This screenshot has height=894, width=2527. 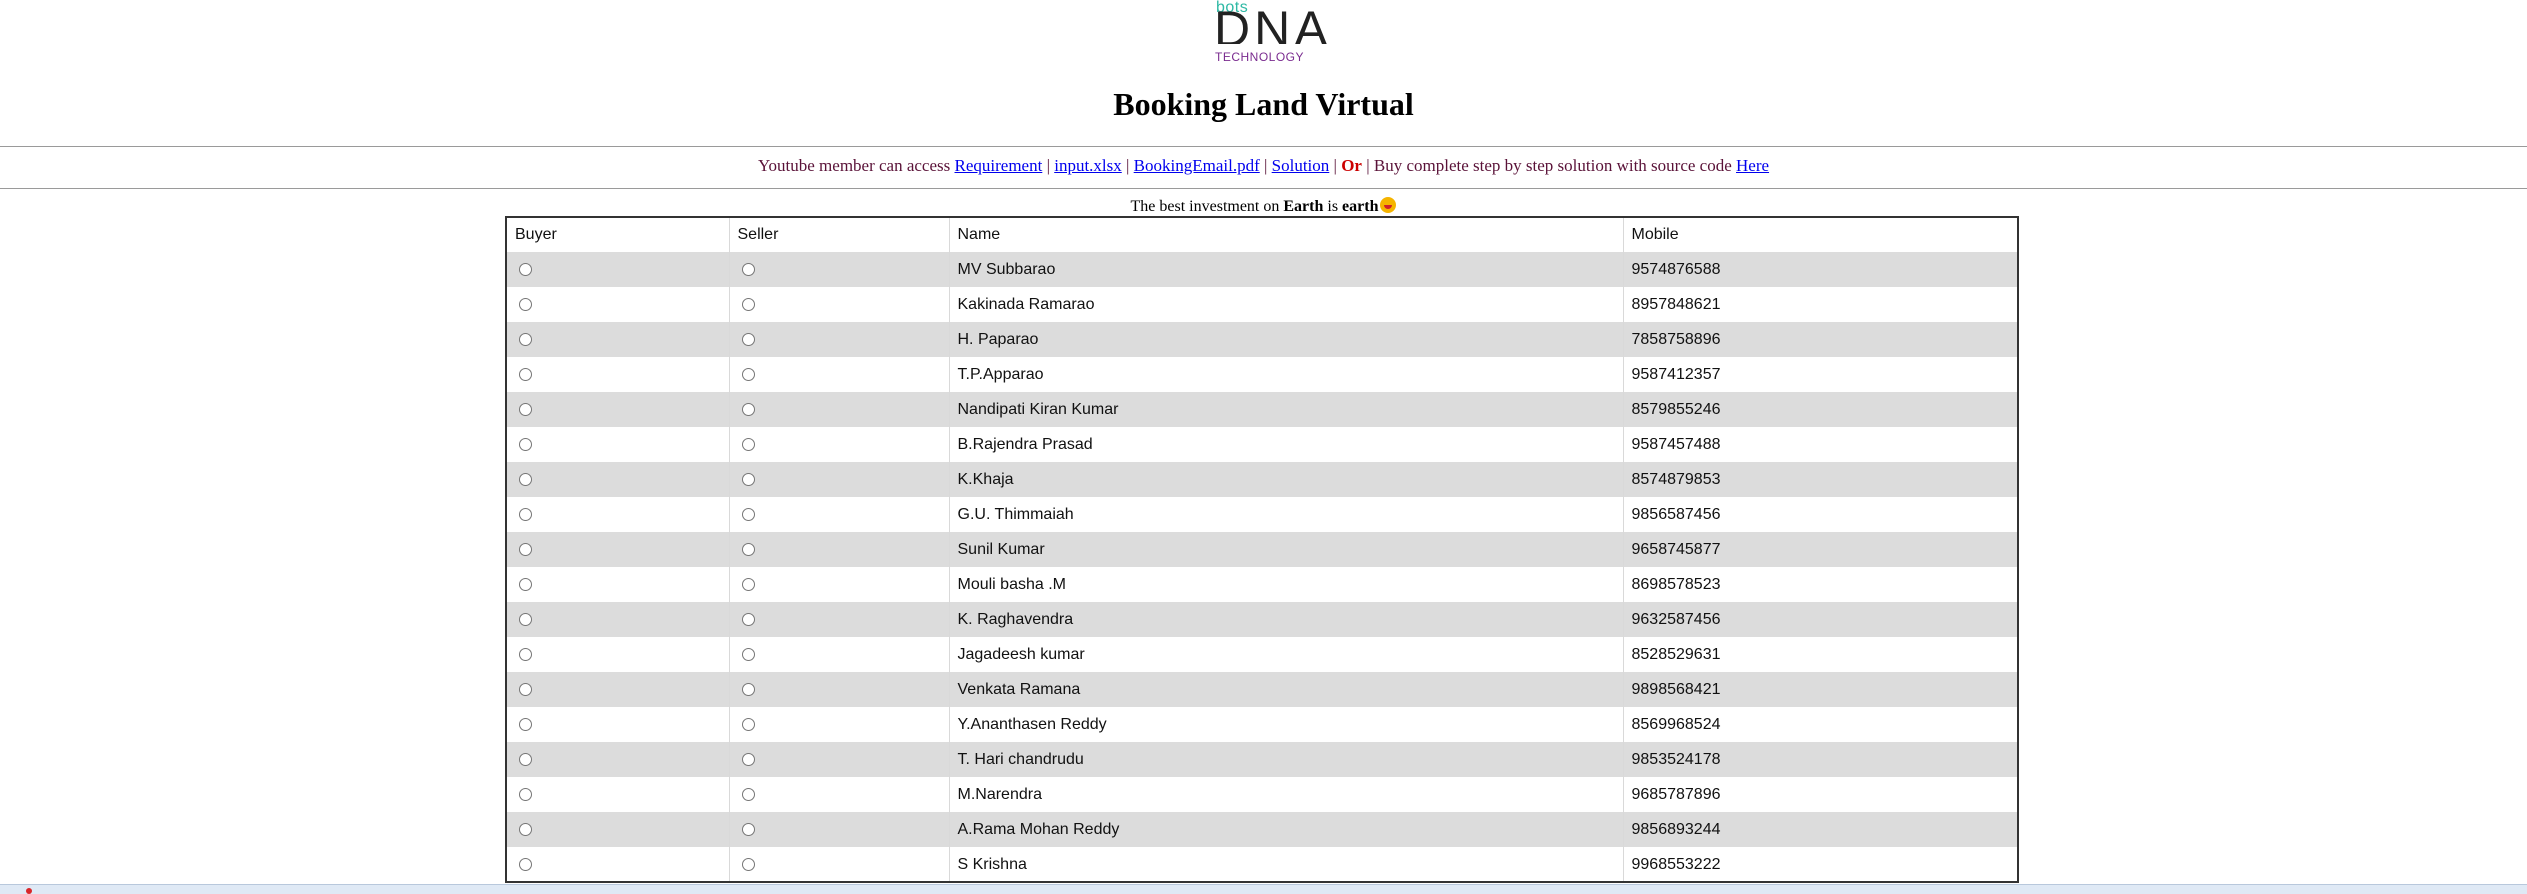 I want to click on table-row: T.P.Apparao 9587412357, so click(x=1262, y=374).